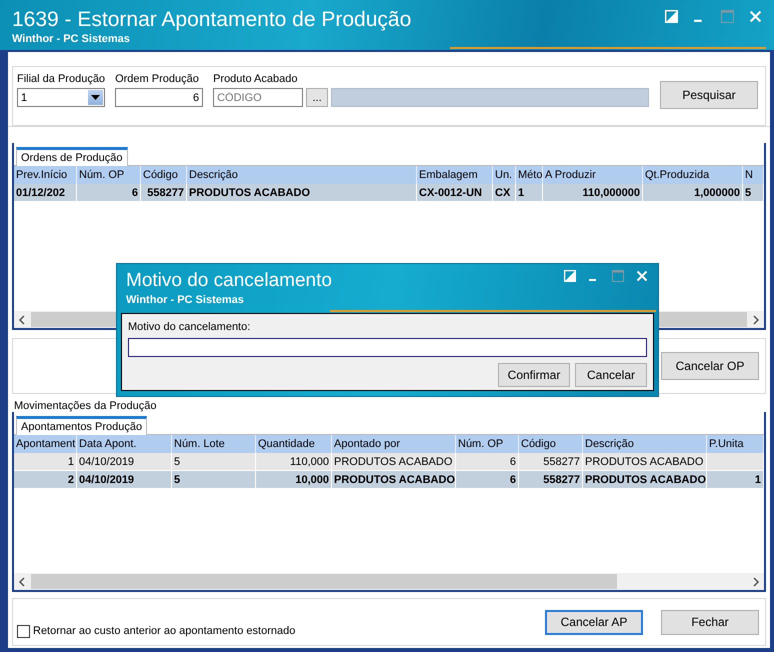 This screenshot has width=774, height=652. Describe the element at coordinates (324, 581) in the screenshot. I see `scrollbar-thumb` at that location.